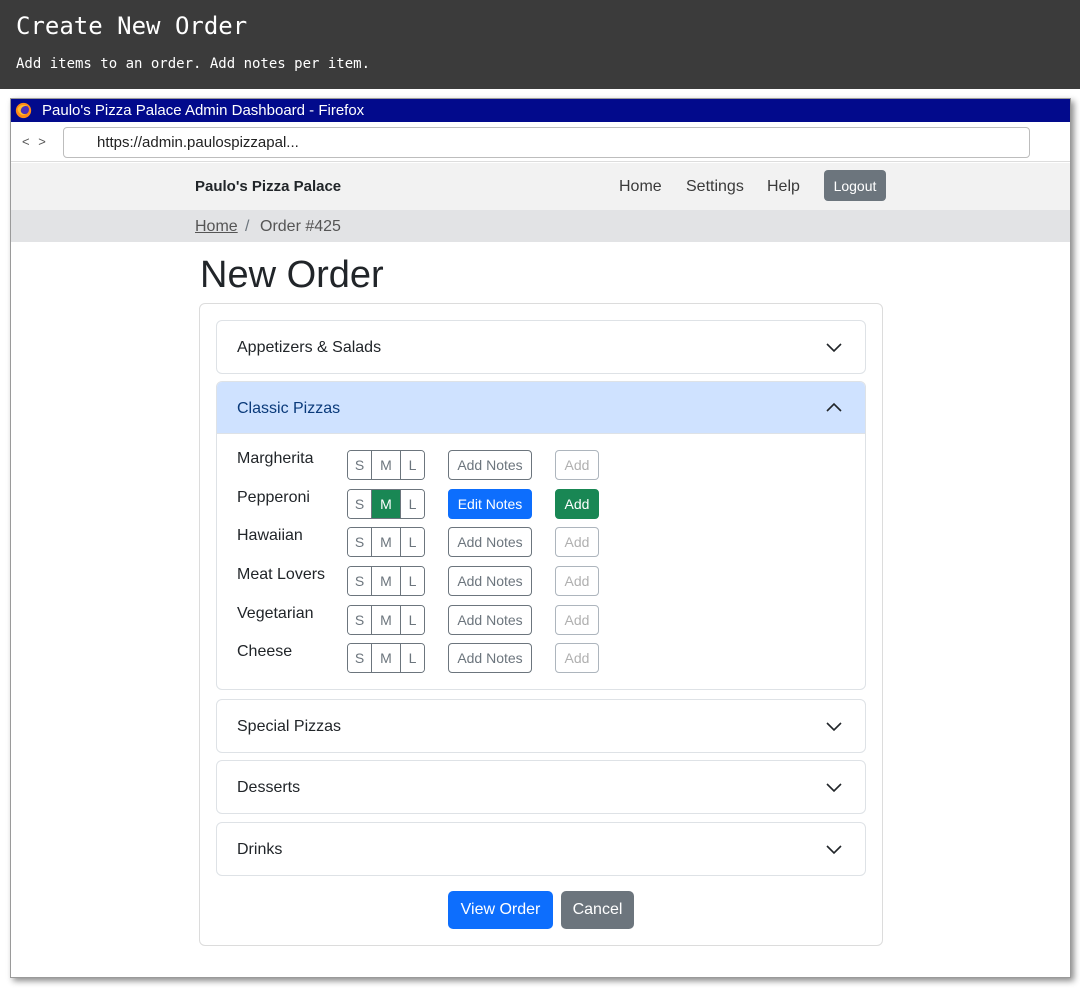 Image resolution: width=1080 pixels, height=988 pixels. Describe the element at coordinates (275, 458) in the screenshot. I see `item-name: Margherita` at that location.